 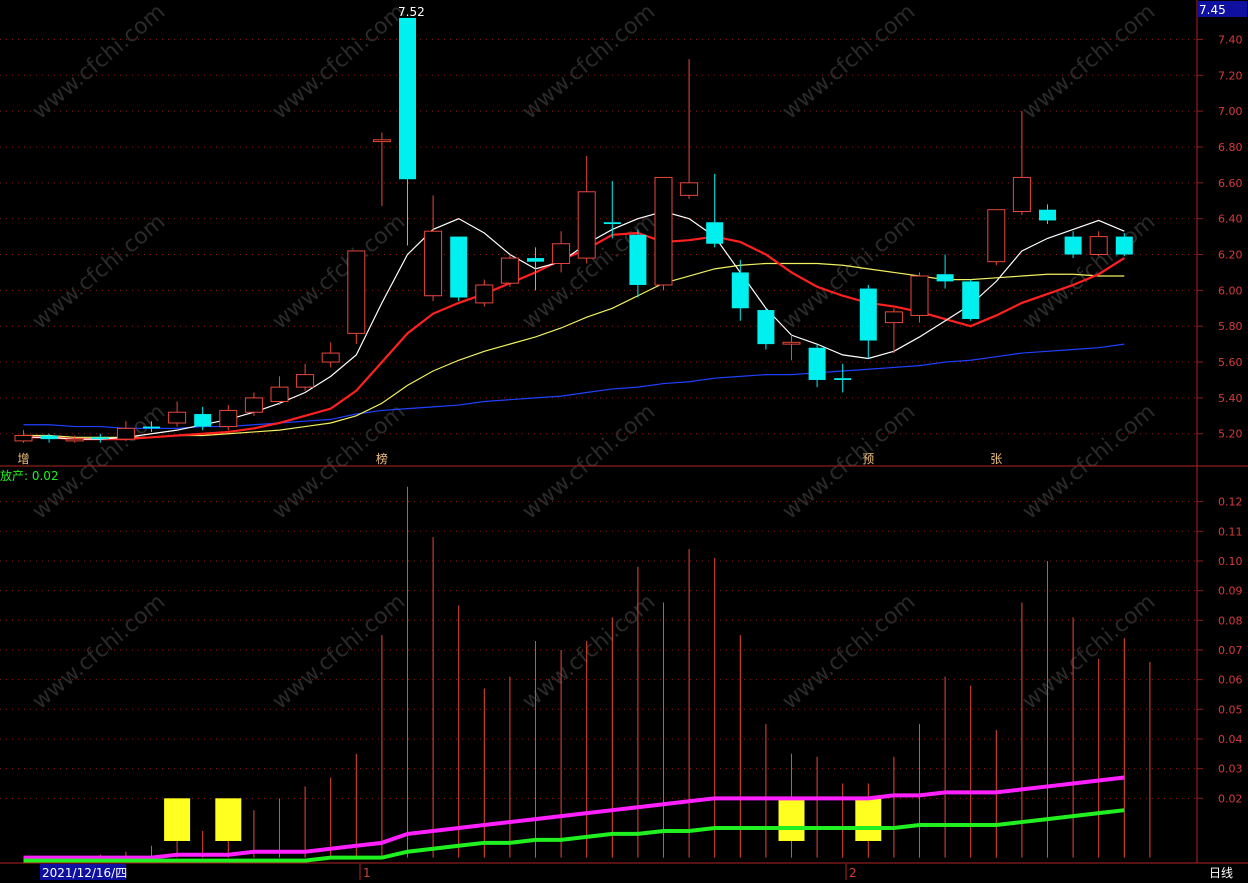 I want to click on volume-tick-label: 0.10, so click(x=1230, y=561).